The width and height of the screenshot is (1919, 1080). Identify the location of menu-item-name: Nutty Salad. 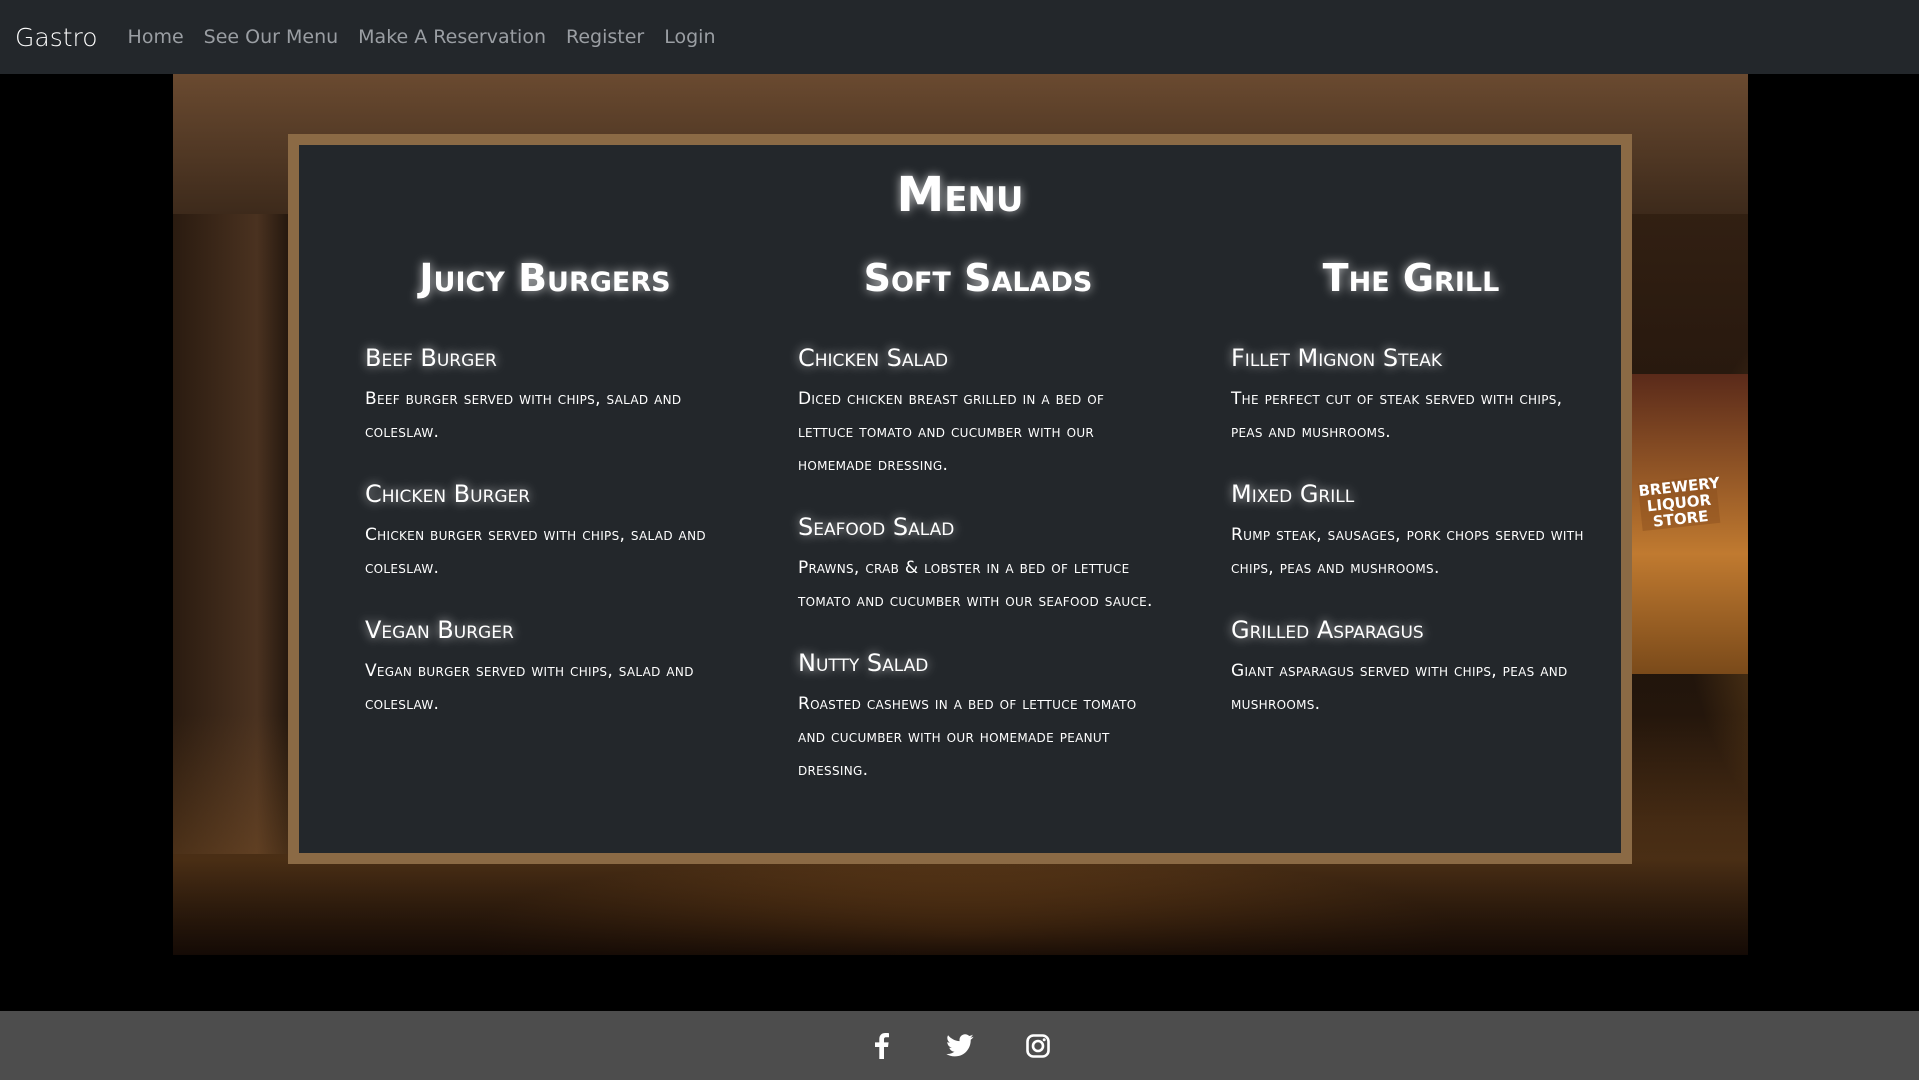
(863, 663).